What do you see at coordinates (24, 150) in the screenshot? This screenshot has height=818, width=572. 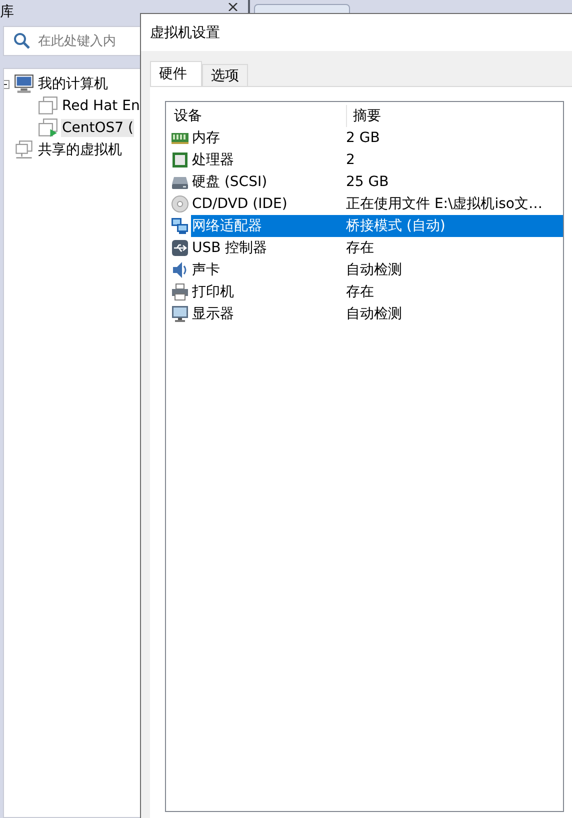 I see `network-windows-icon` at bounding box center [24, 150].